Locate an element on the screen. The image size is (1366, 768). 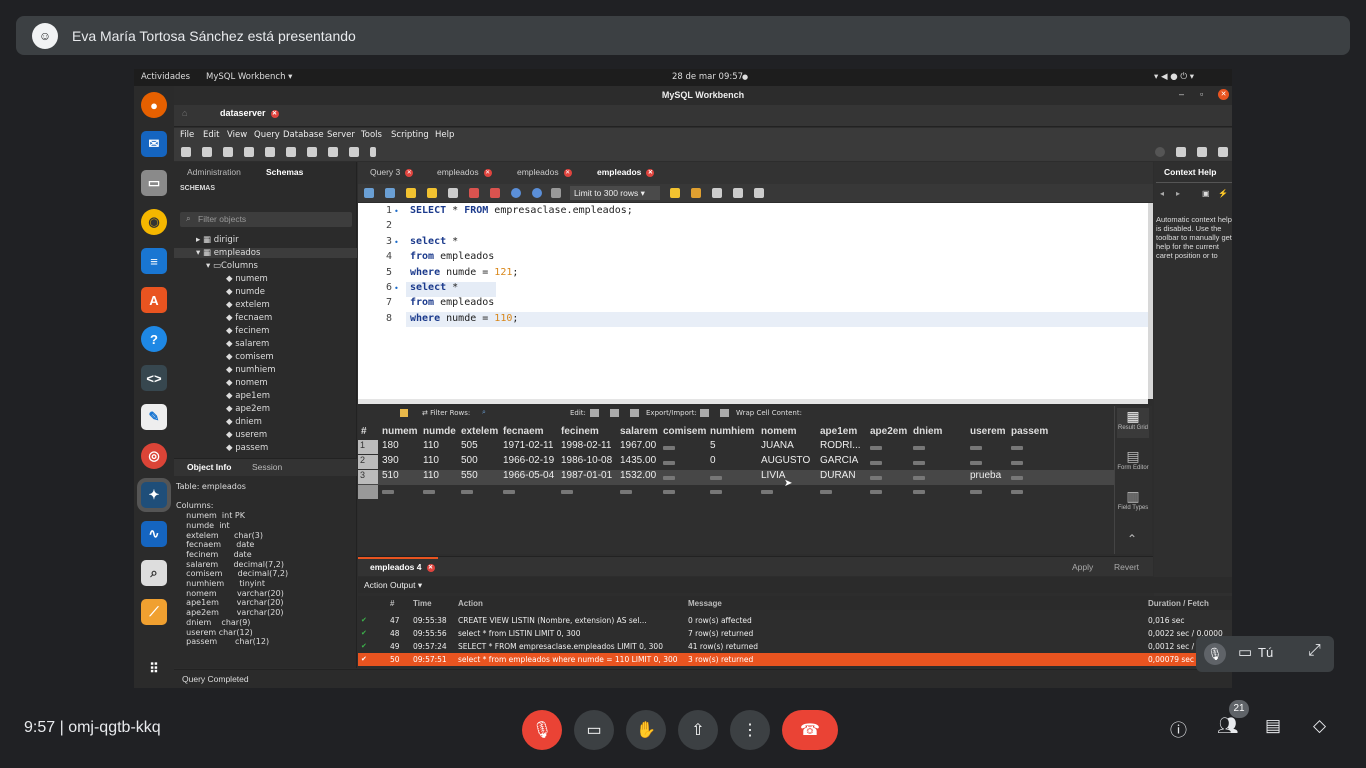
tab-empleados: empleados ✕ is located at coordinates (464, 172).